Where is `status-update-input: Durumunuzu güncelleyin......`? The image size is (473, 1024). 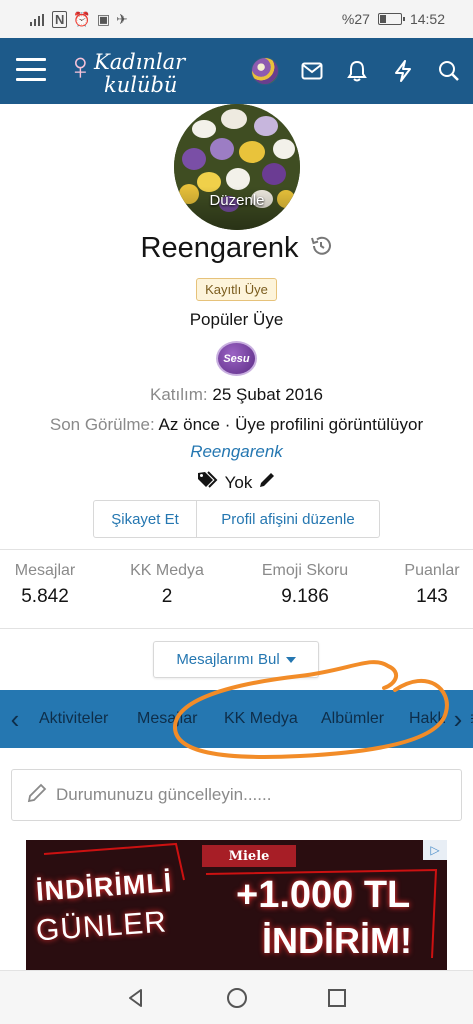 status-update-input: Durumunuzu güncelleyin...... is located at coordinates (236, 795).